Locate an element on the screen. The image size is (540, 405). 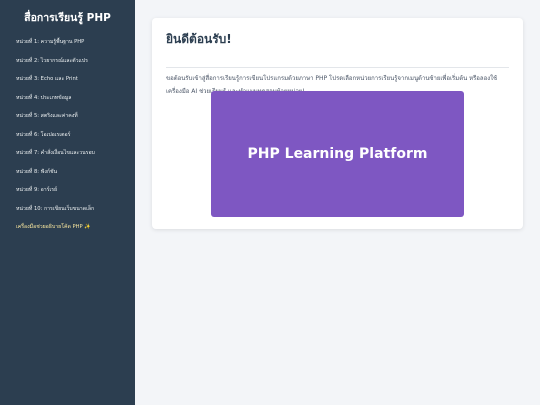
sidebar-item-unit-1: หน่วยที่ 1: ความรู้พื้นฐาน PHP is located at coordinates (67, 42).